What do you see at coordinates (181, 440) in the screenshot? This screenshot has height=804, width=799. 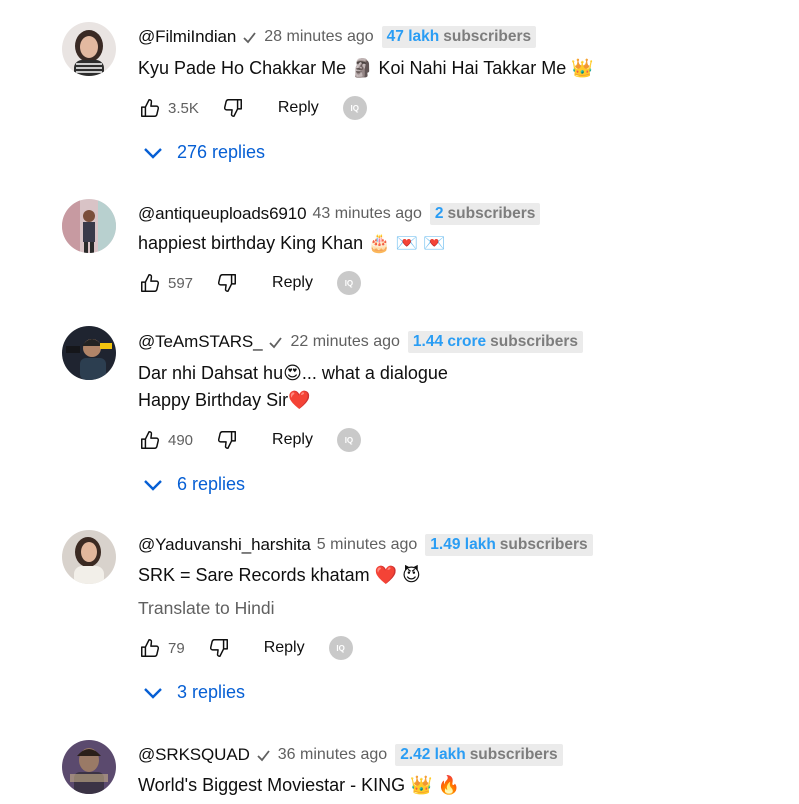 I see `like-count: 490` at bounding box center [181, 440].